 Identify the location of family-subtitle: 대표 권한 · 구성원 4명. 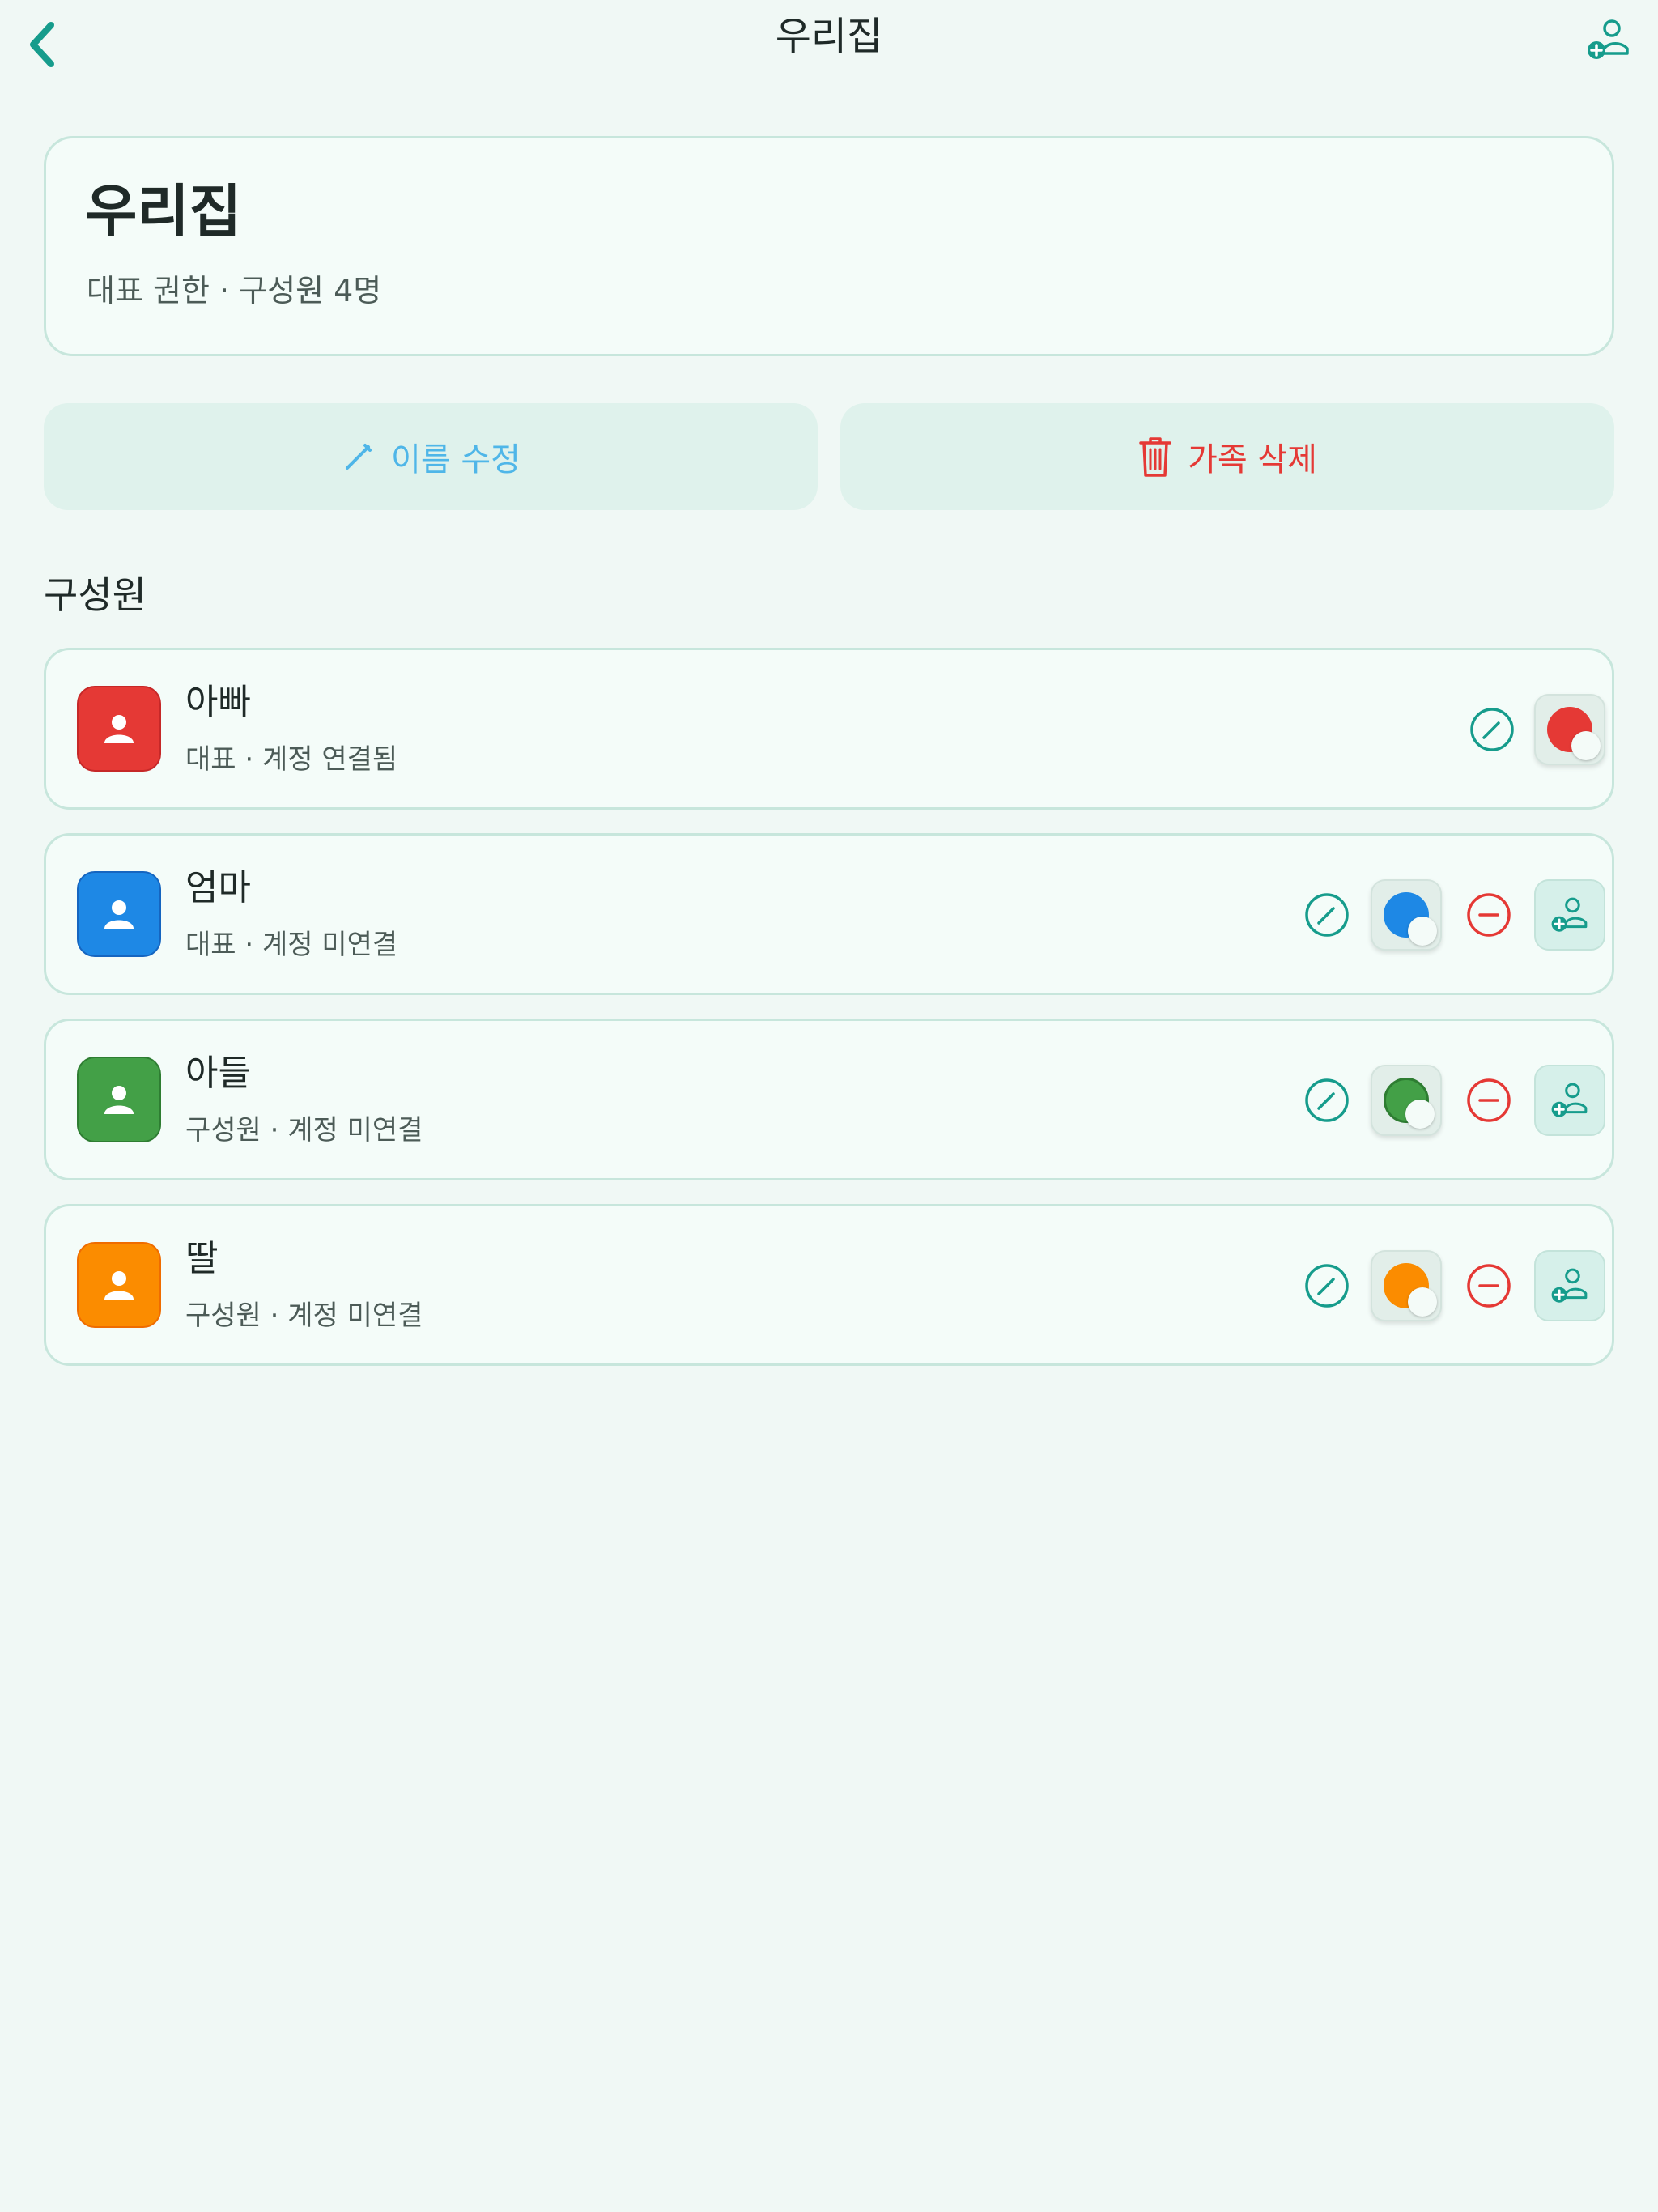
(234, 291).